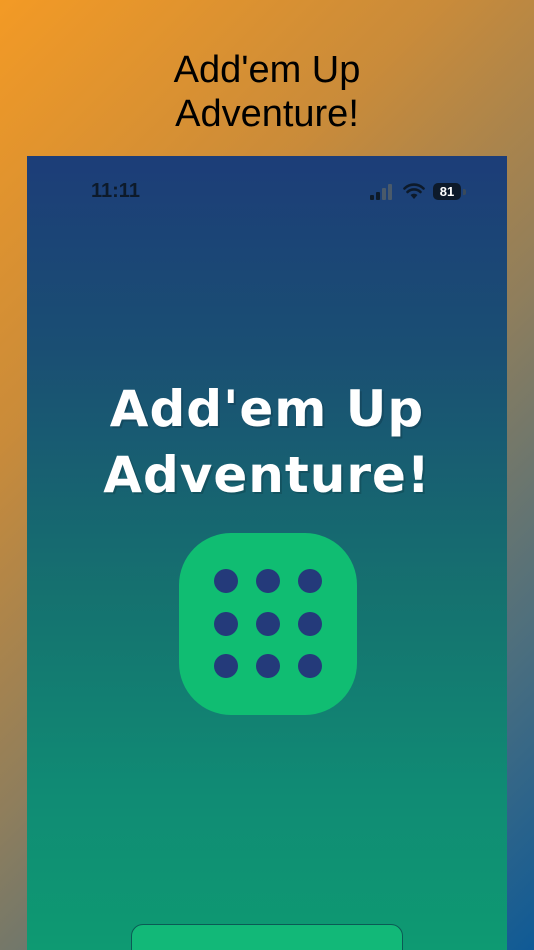 The width and height of the screenshot is (534, 950). Describe the element at coordinates (267, 937) in the screenshot. I see `start-button` at that location.